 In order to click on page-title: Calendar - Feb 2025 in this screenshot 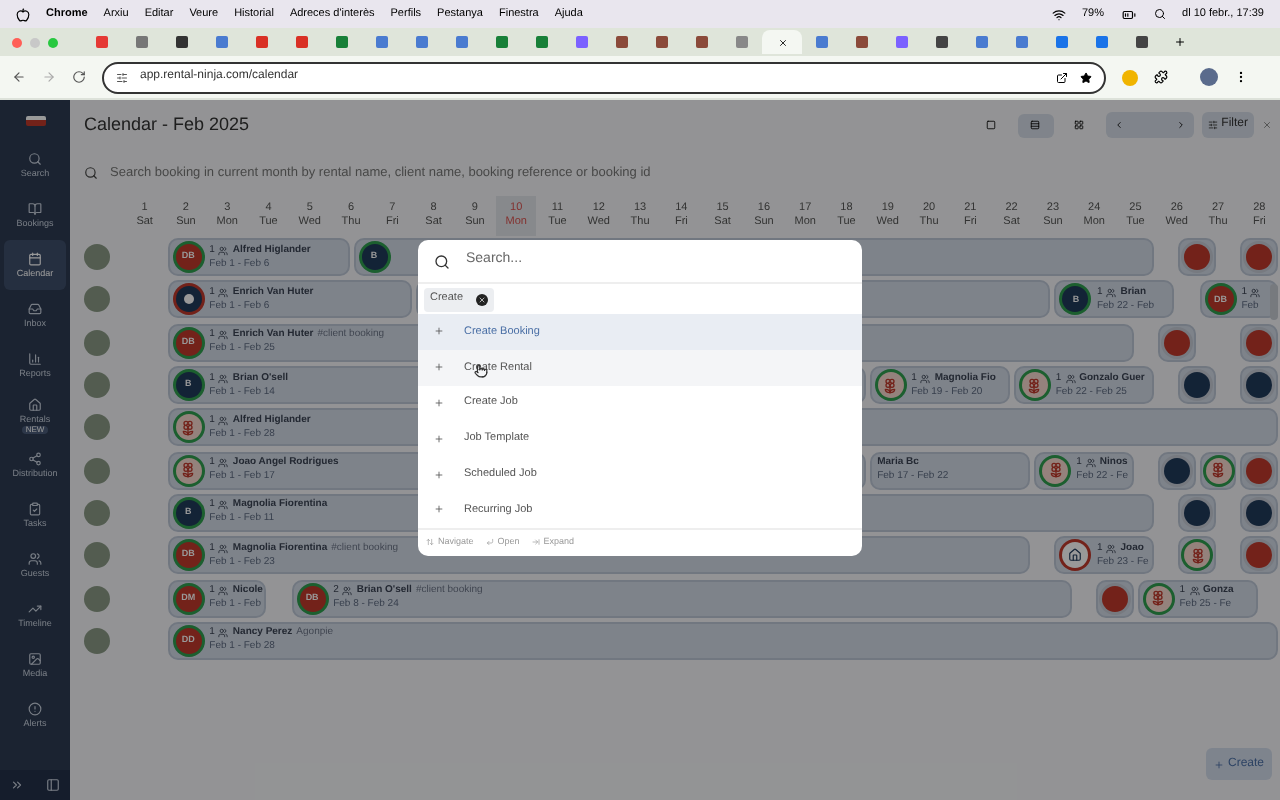, I will do `click(167, 124)`.